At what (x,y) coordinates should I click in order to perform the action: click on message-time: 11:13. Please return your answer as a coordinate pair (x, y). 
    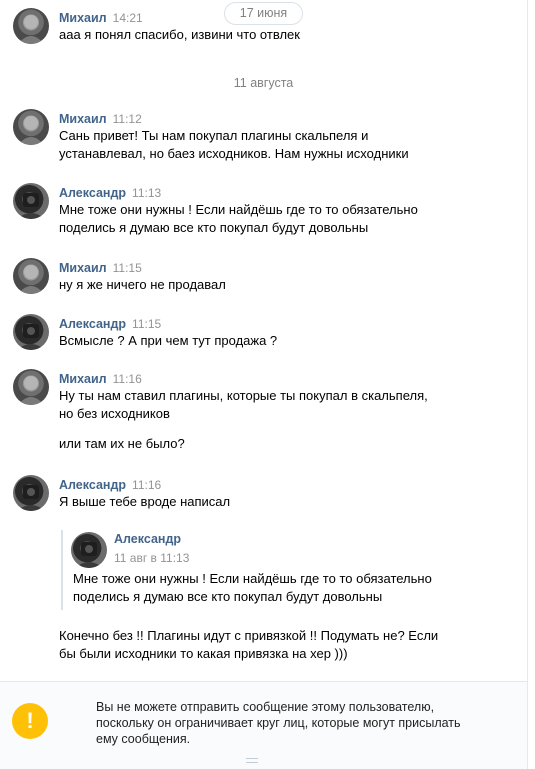
    Looking at the image, I should click on (146, 193).